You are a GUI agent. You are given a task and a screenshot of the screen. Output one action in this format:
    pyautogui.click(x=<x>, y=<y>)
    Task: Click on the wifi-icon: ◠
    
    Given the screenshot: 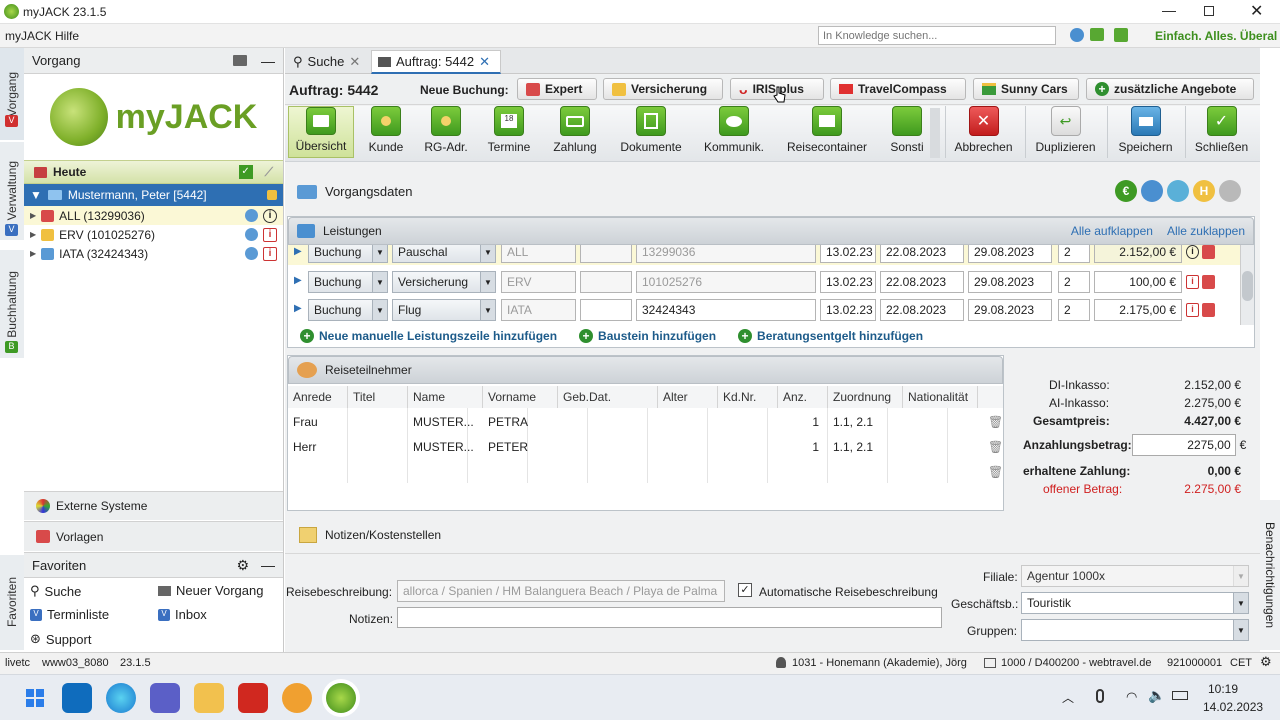 What is the action you would take?
    pyautogui.click(x=1131, y=697)
    